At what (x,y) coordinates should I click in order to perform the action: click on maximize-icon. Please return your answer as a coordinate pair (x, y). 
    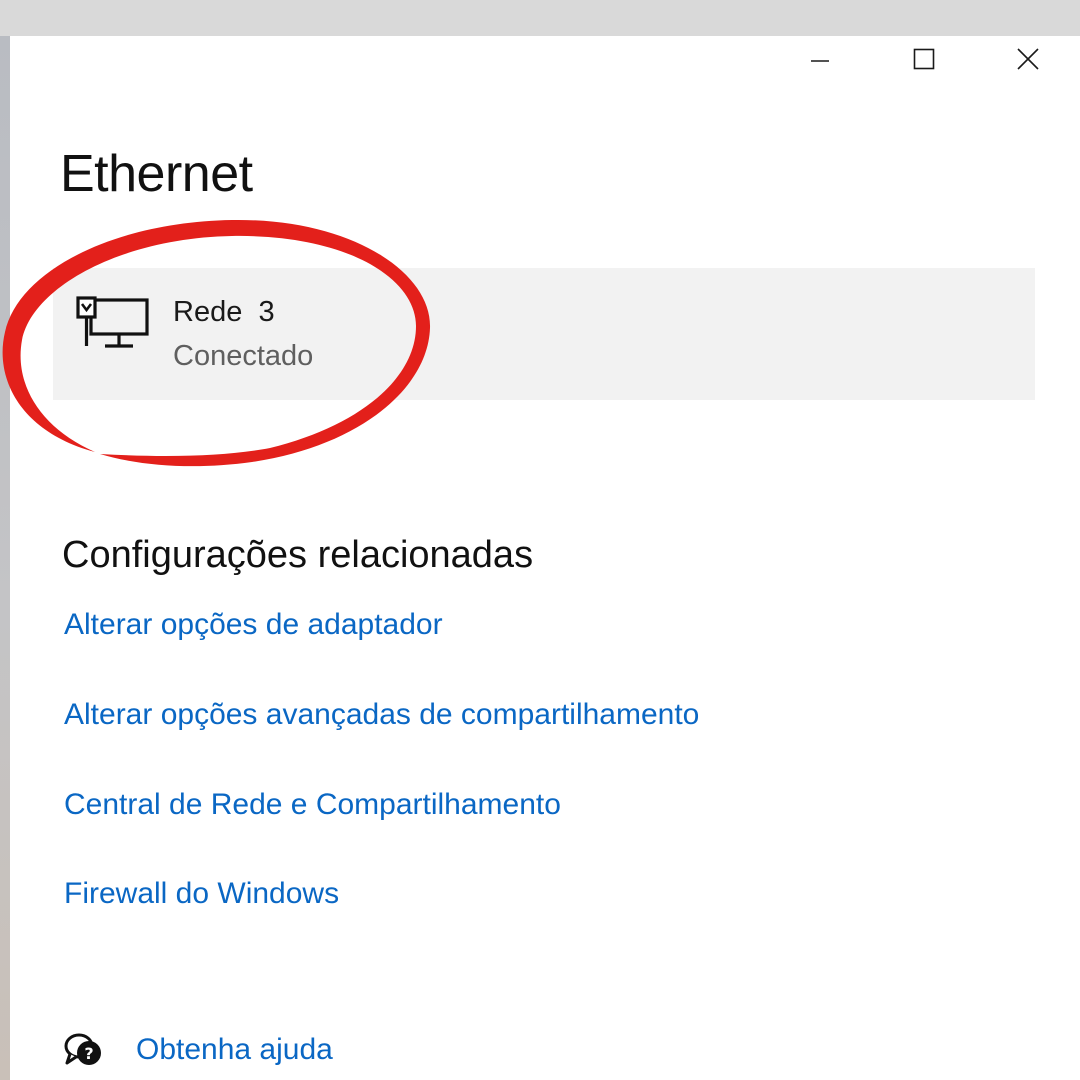
    Looking at the image, I should click on (924, 59).